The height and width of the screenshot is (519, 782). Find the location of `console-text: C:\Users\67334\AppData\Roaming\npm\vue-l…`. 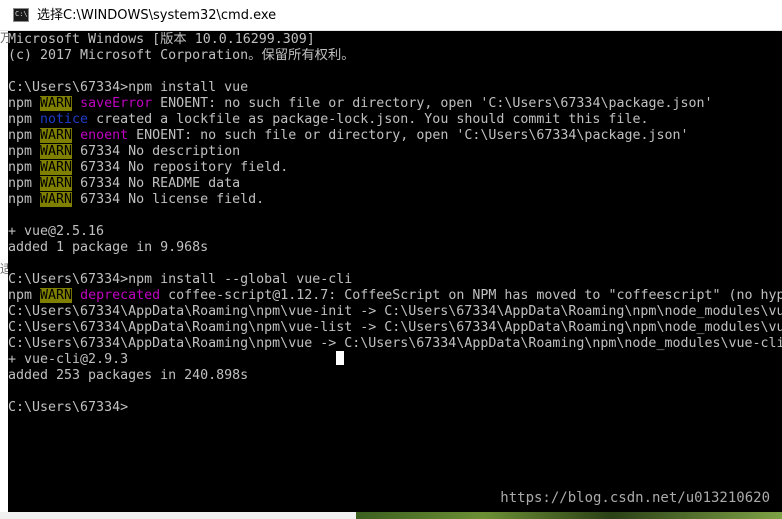

console-text: C:\Users\67334\AppData\Roaming\npm\vue-l… is located at coordinates (395, 327).